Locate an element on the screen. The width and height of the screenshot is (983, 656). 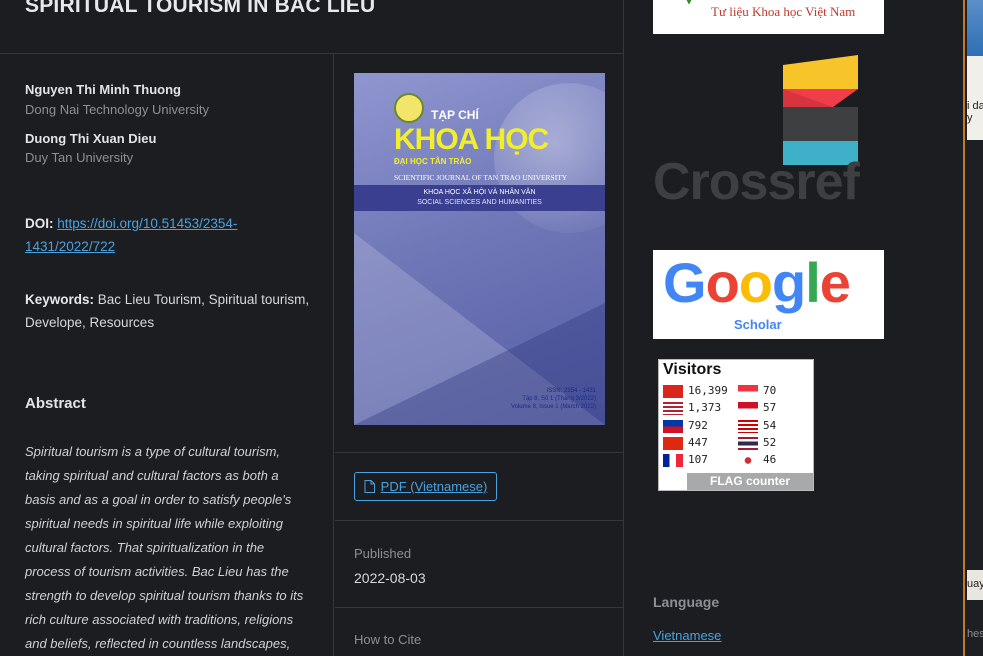
visitor-row: 1,373 is located at coordinates (692, 408).